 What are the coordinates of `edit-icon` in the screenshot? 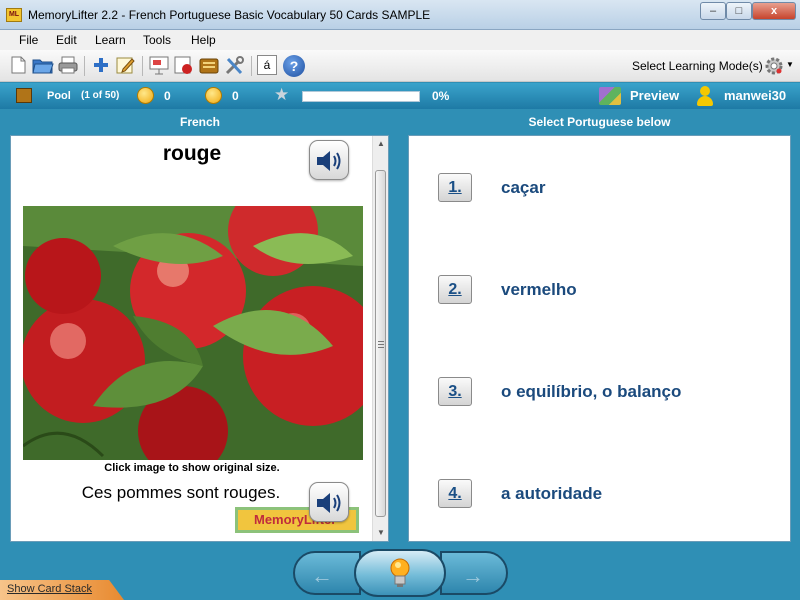 It's located at (126, 66).